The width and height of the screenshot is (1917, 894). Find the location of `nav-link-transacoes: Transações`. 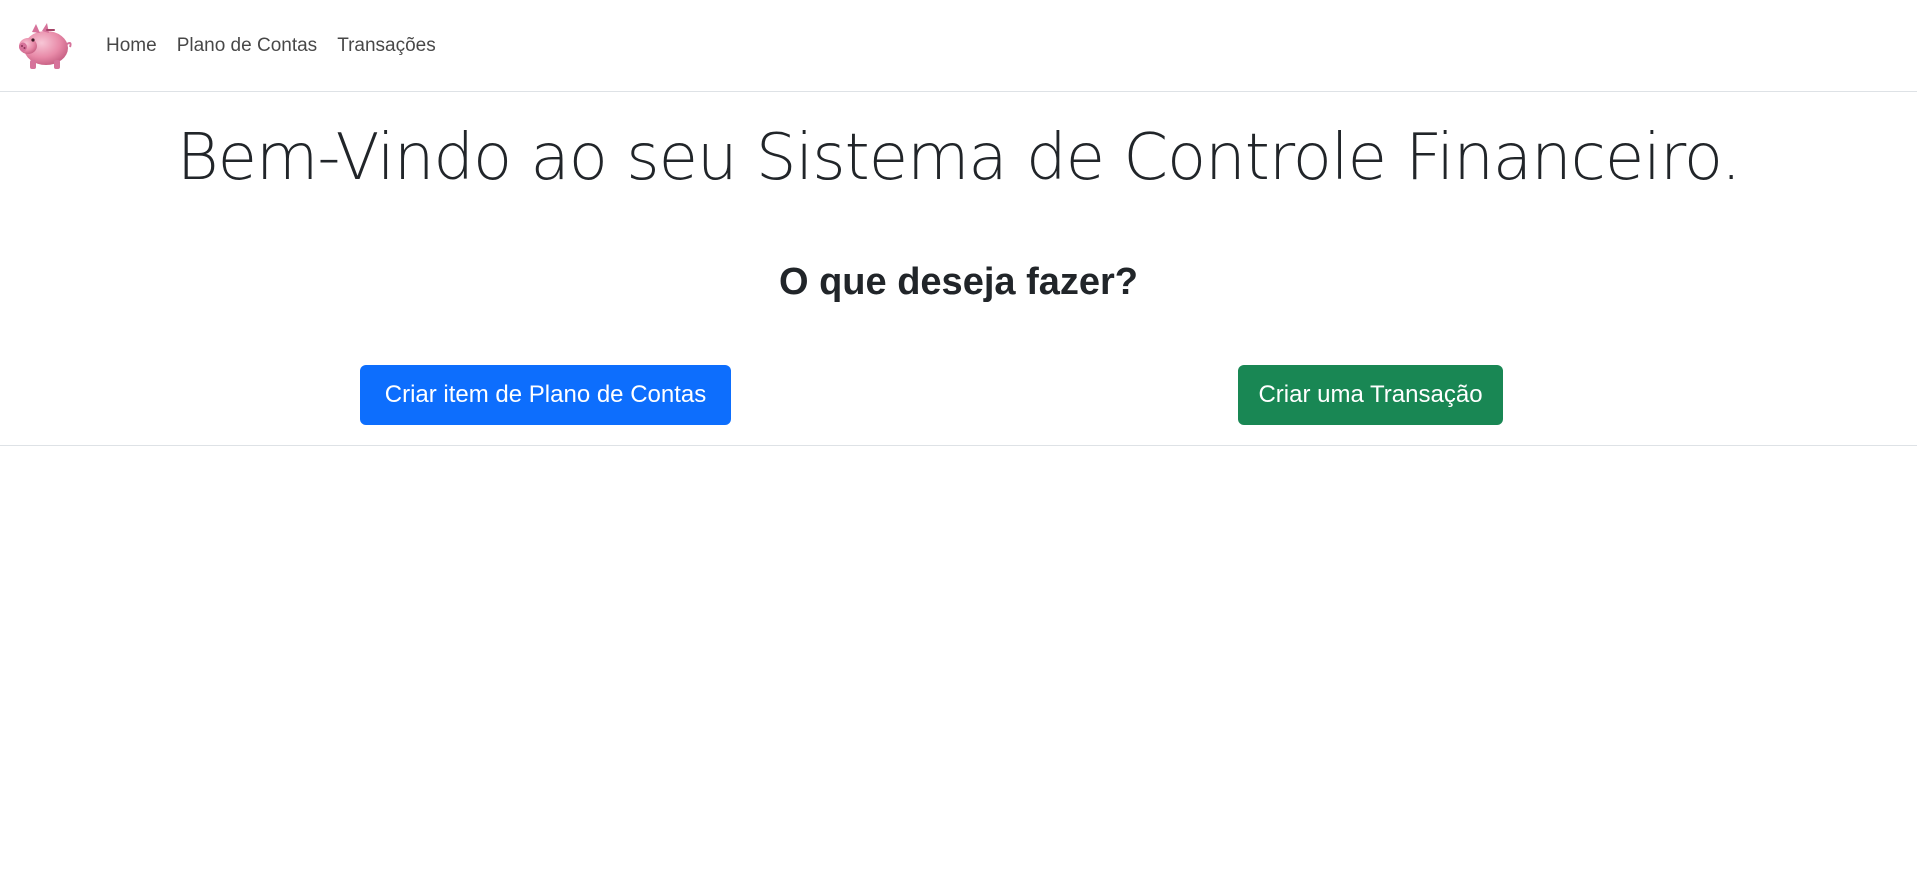

nav-link-transacoes: Transações is located at coordinates (386, 46).